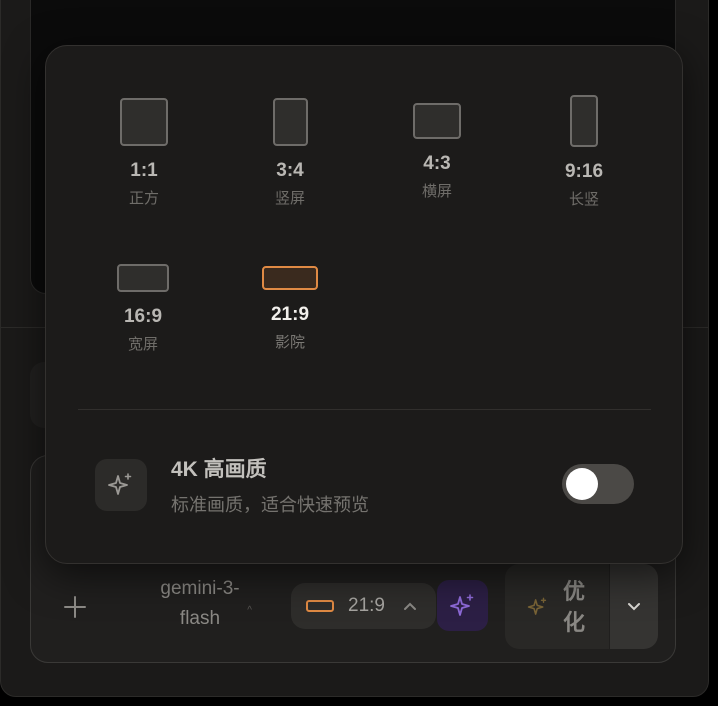  I want to click on ratio-option-title: 3:4, so click(290, 170).